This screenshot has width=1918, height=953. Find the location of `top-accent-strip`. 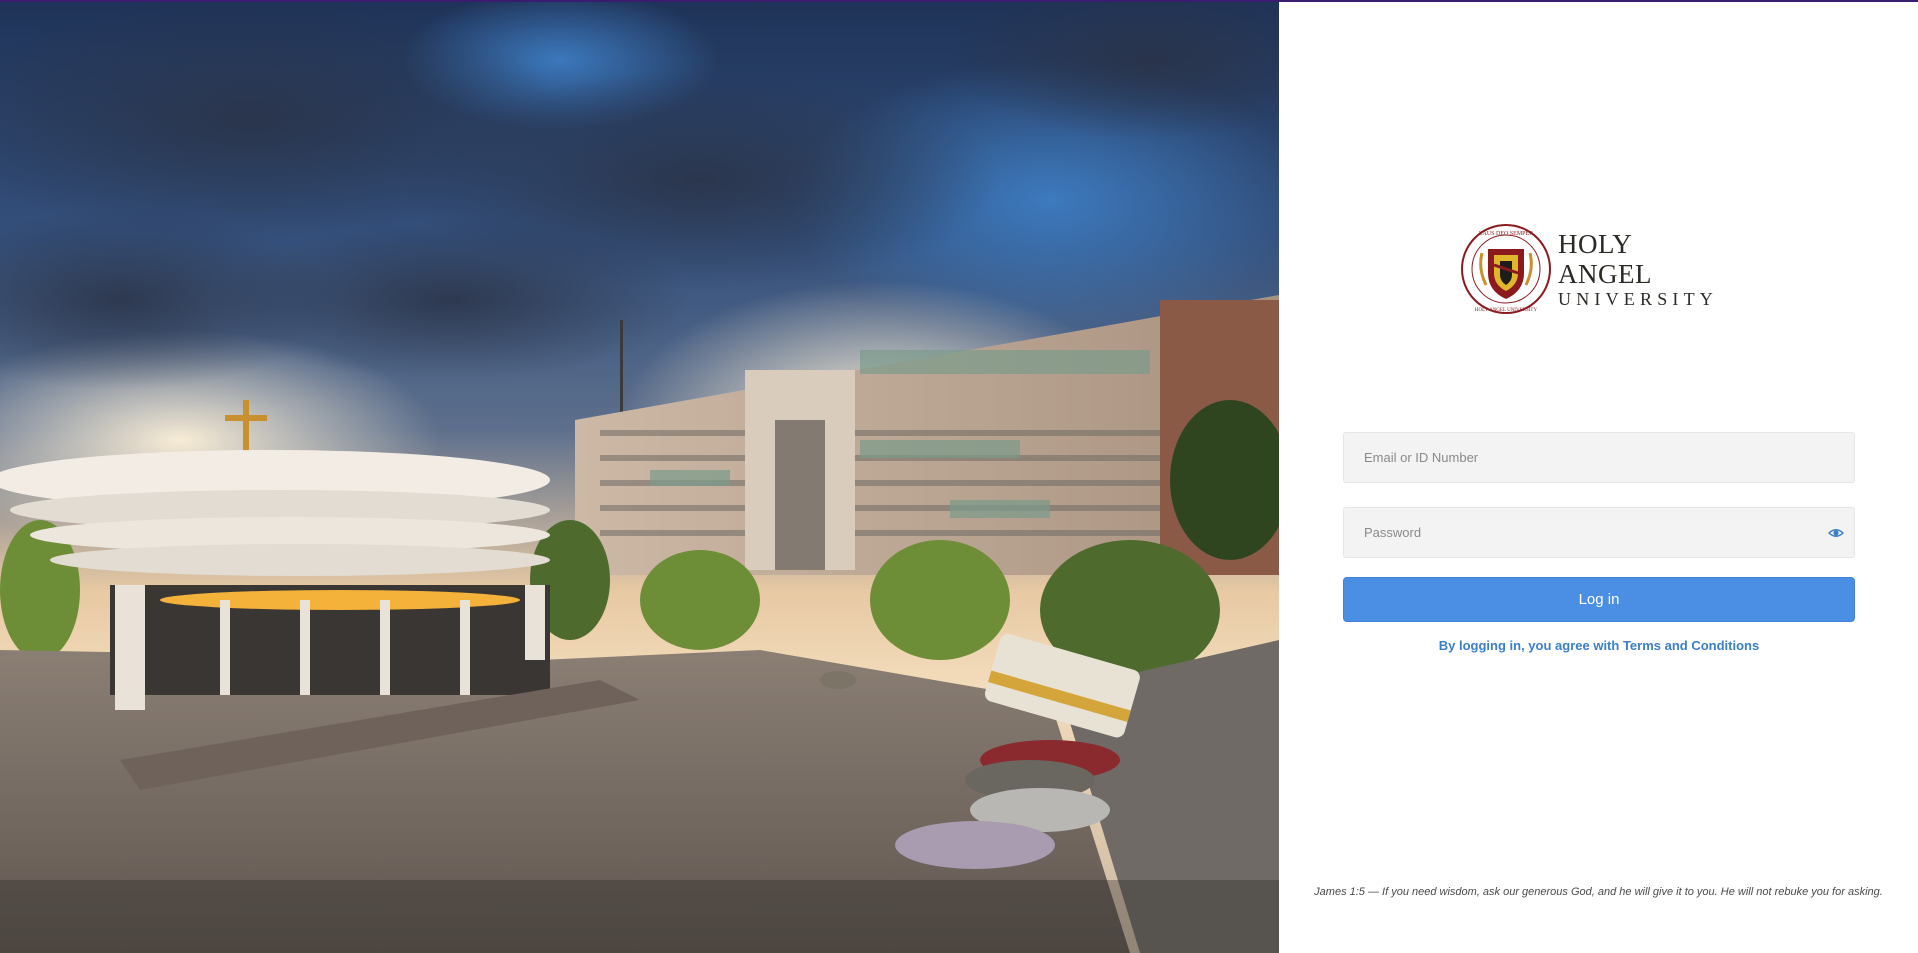

top-accent-strip is located at coordinates (959, 1).